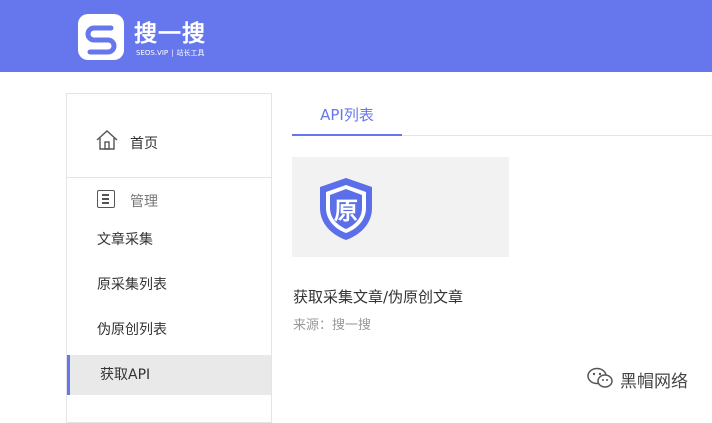 This screenshot has height=423, width=712. Describe the element at coordinates (169, 330) in the screenshot. I see `sidebar-item-rewrite-list: 伪原创列表` at that location.